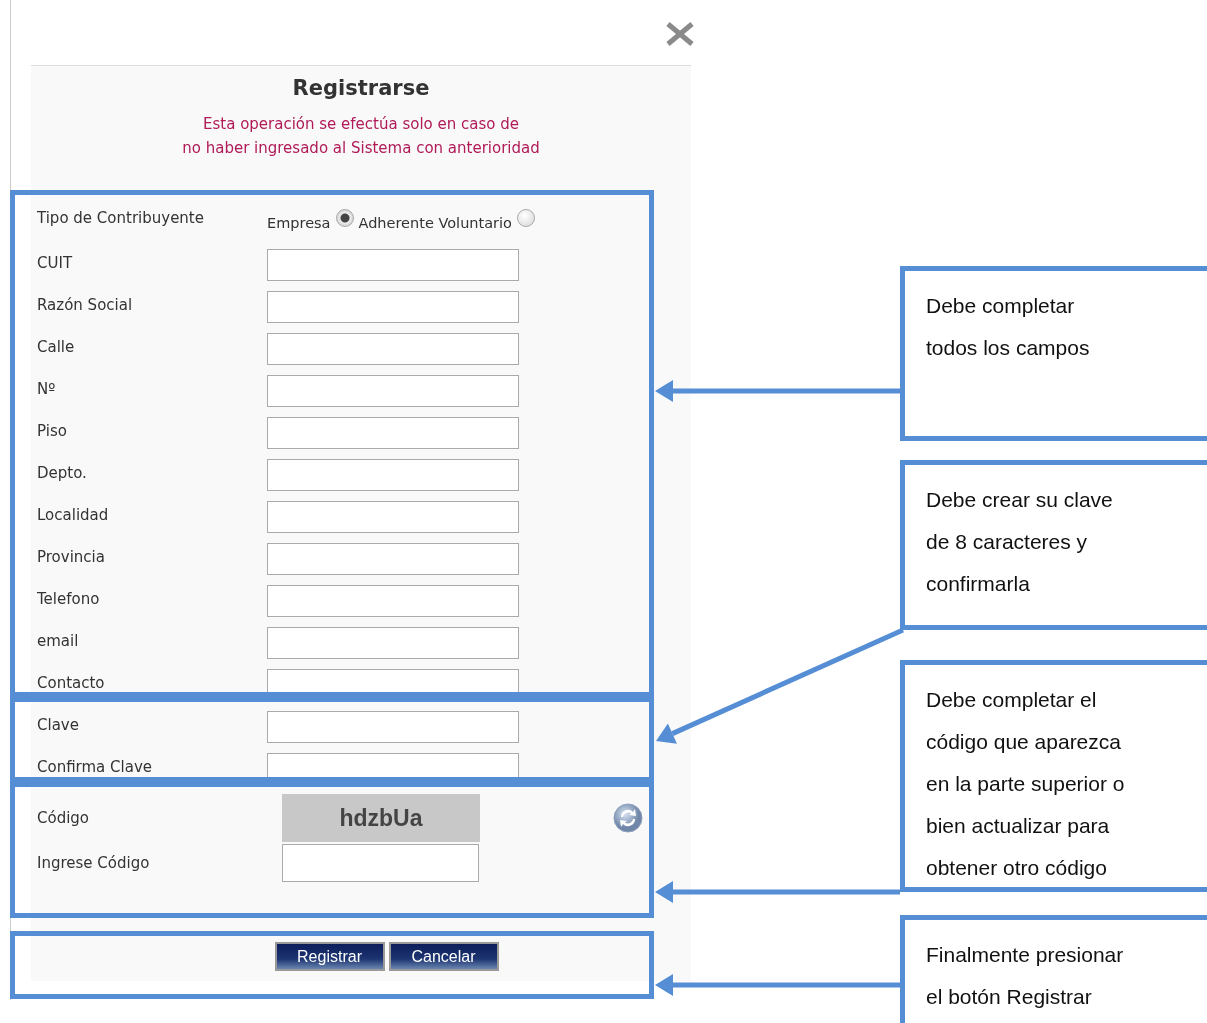 The width and height of the screenshot is (1207, 1023). Describe the element at coordinates (52, 431) in the screenshot. I see `field-label: Piso` at that location.